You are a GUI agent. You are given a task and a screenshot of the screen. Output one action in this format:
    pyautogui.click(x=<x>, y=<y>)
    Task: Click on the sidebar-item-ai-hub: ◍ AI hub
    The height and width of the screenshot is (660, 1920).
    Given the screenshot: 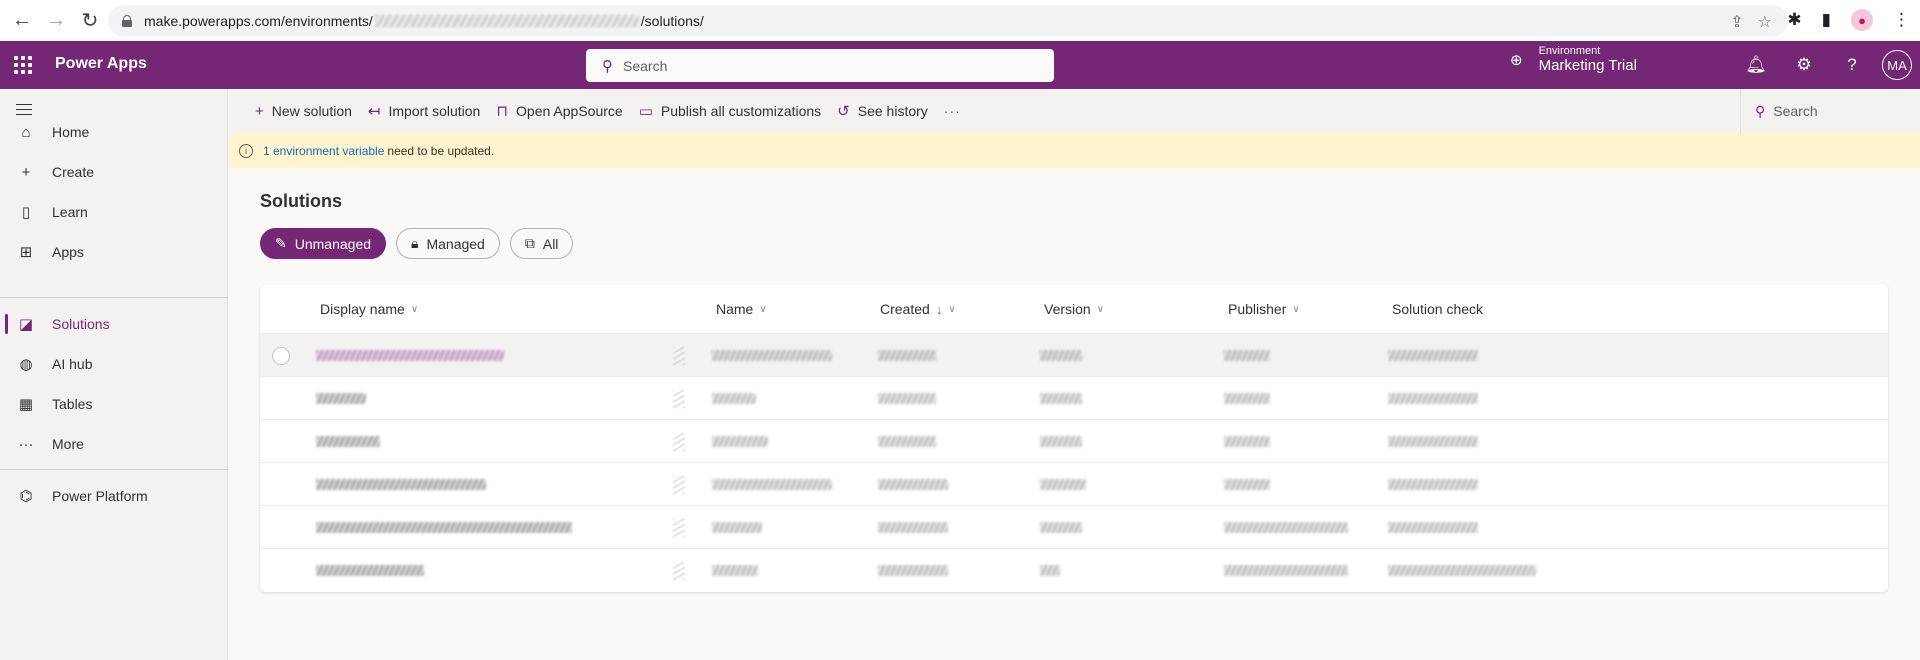 What is the action you would take?
    pyautogui.click(x=114, y=364)
    